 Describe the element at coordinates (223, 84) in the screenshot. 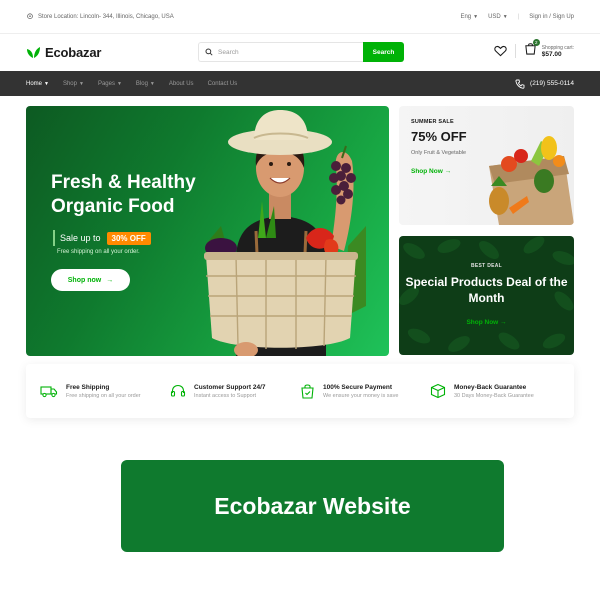

I see `nav-item-contact: Contact Us` at that location.